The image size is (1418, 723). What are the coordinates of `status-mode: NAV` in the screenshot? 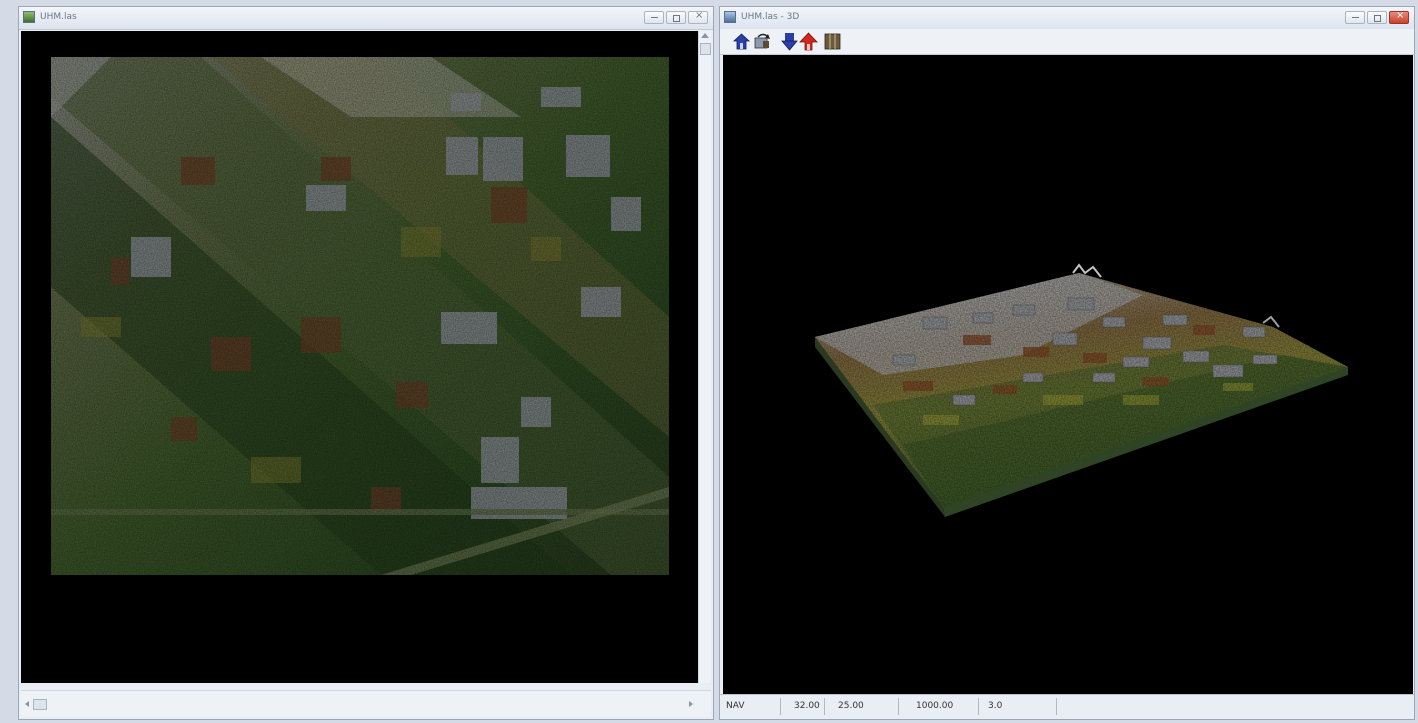 It's located at (735, 706).